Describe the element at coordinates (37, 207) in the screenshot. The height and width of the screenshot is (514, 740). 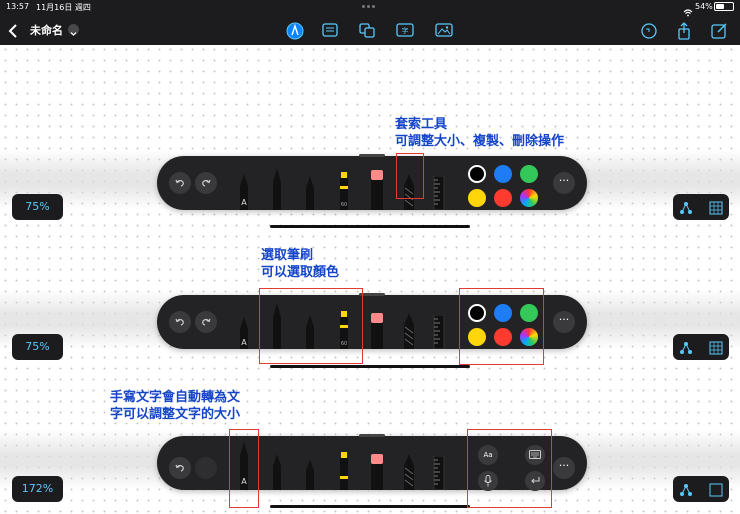
I see `zoom-level-badge-1: 75%` at that location.